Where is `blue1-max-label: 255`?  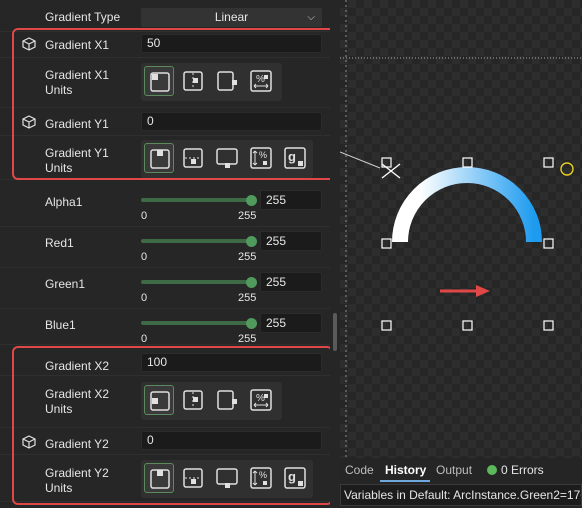 blue1-max-label: 255 is located at coordinates (247, 339).